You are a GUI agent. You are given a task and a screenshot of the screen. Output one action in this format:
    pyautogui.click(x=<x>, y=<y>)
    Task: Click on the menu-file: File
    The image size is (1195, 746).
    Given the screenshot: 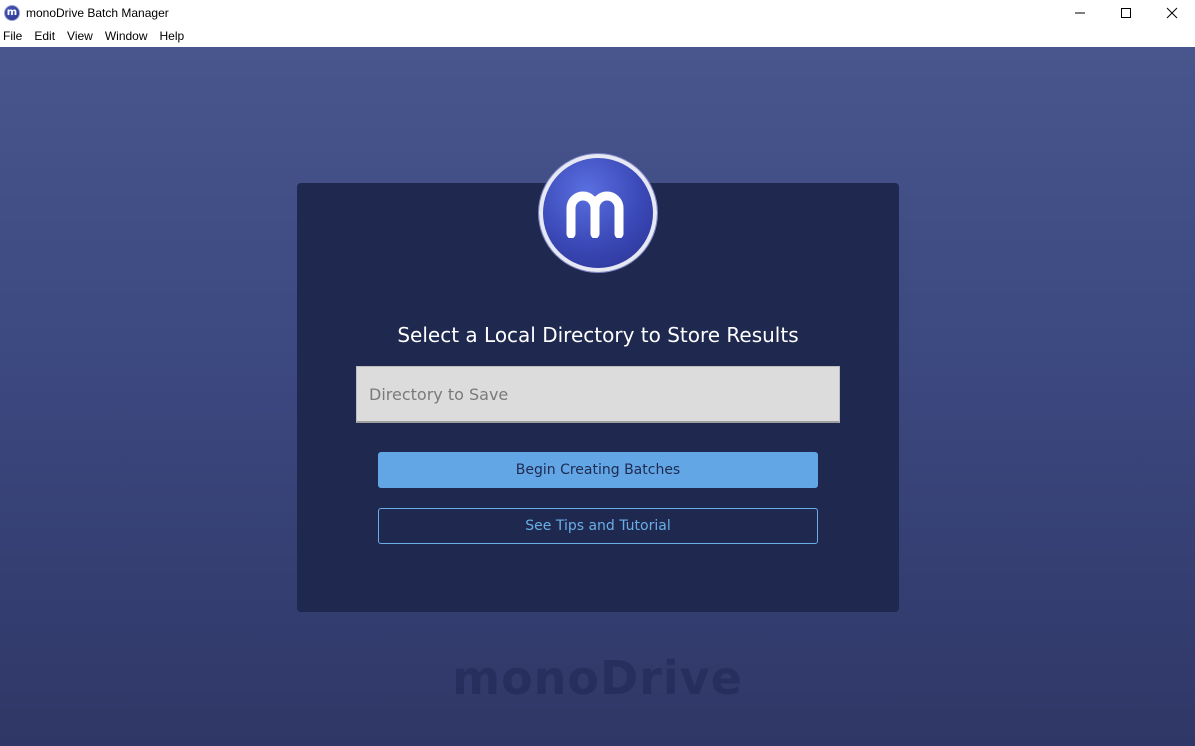 What is the action you would take?
    pyautogui.click(x=14, y=36)
    